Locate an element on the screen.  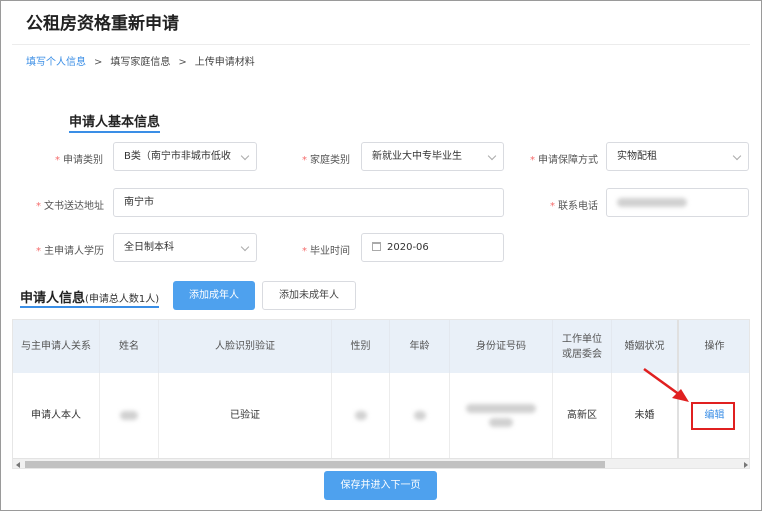
education-label: * 主申请人学历 is located at coordinates (70, 251).